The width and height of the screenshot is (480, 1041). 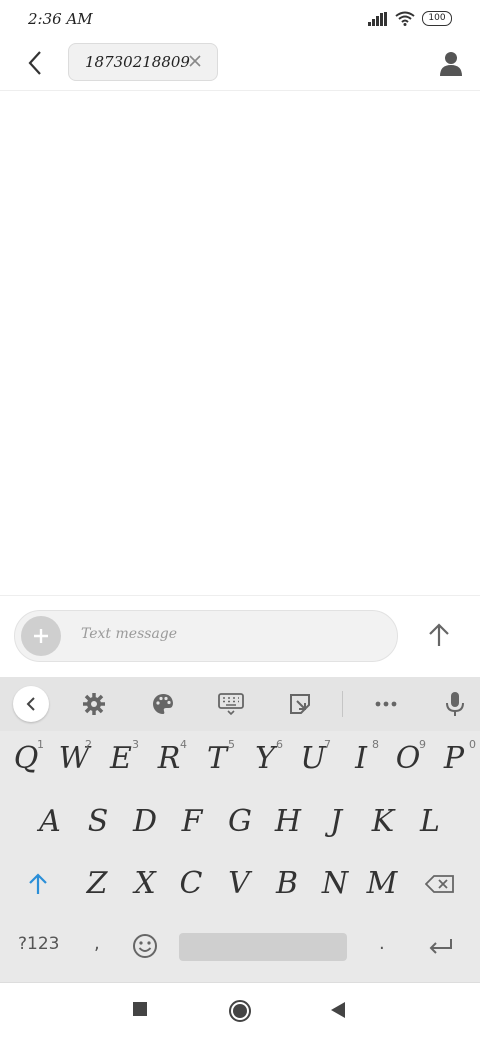 I want to click on key: M, so click(x=382, y=884).